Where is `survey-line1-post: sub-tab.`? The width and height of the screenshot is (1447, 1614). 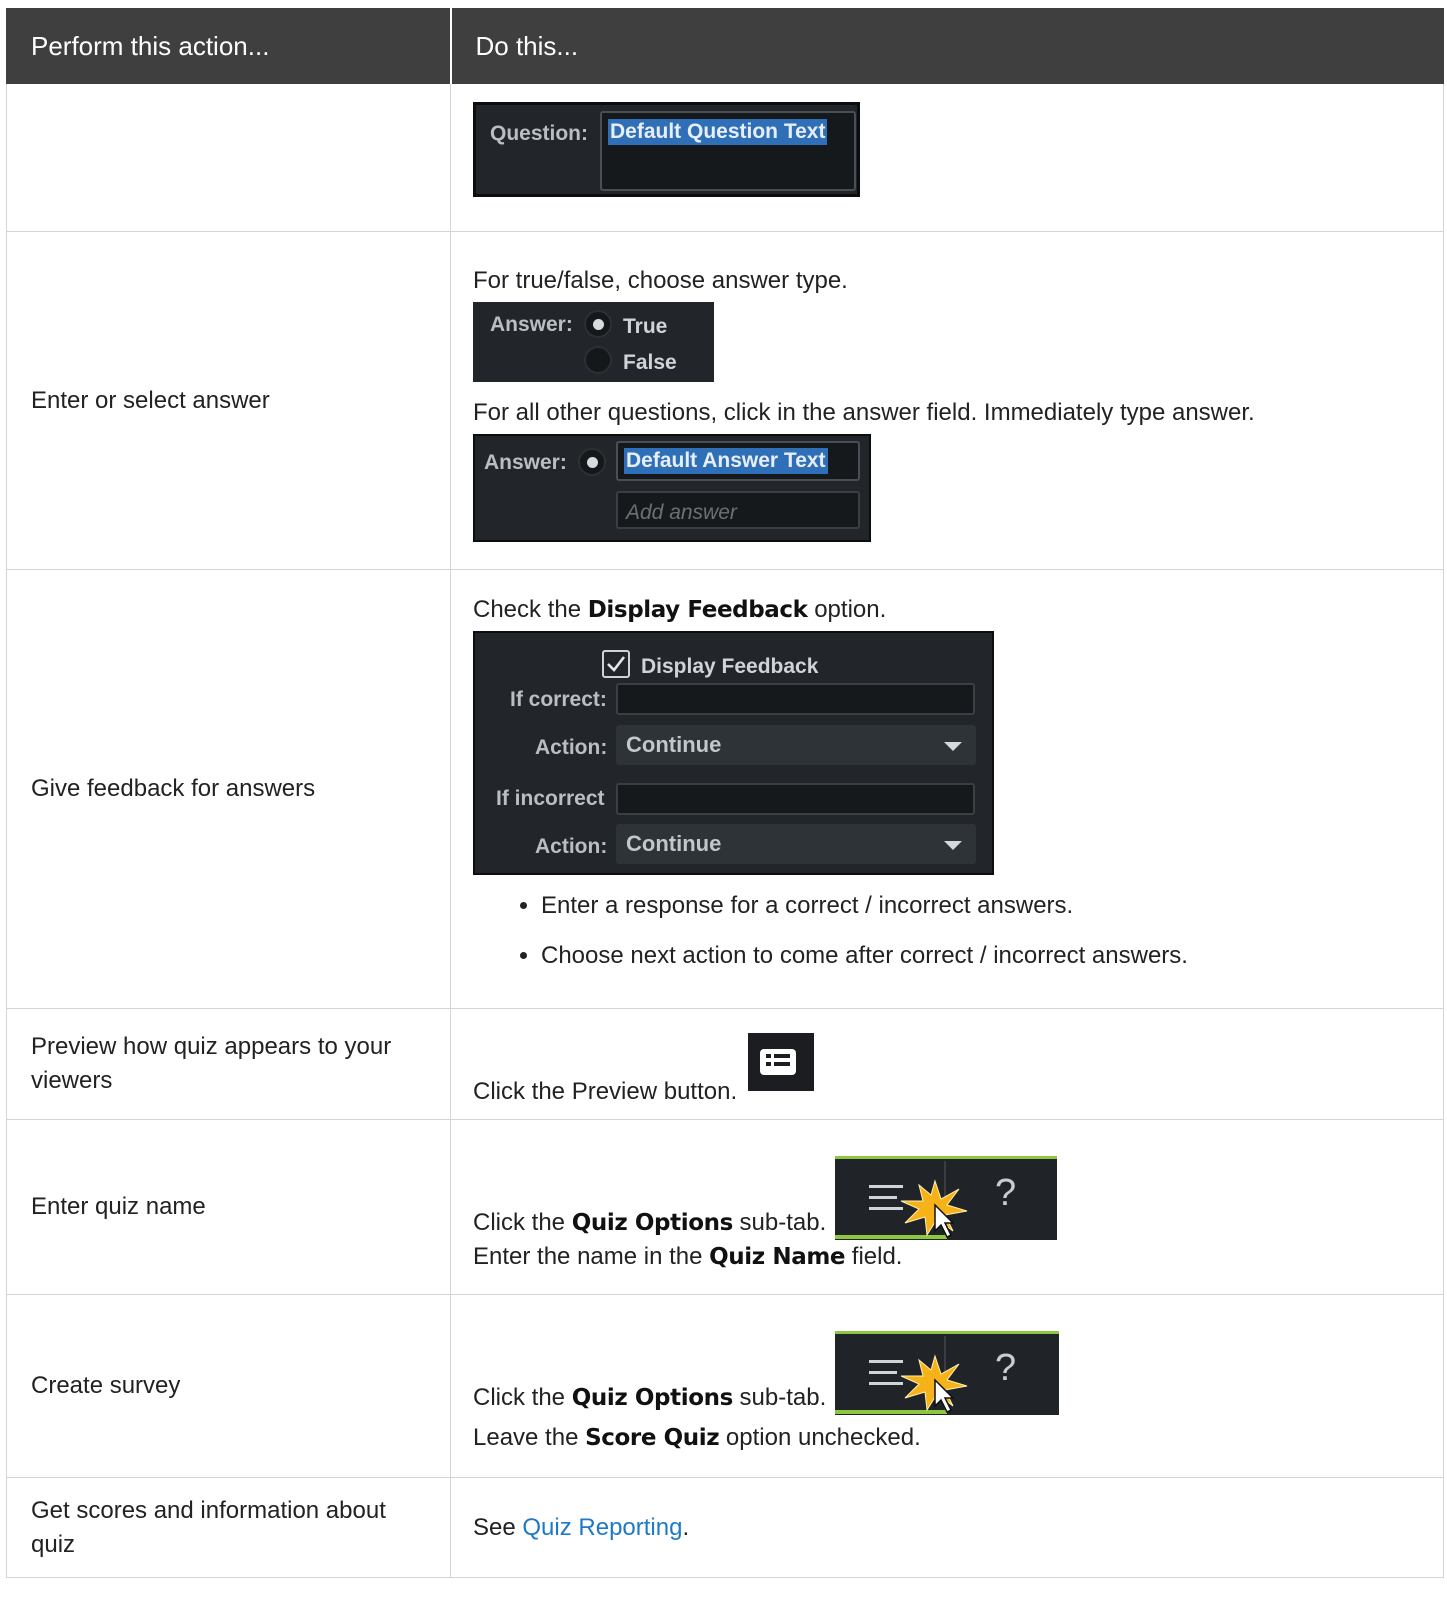
survey-line1-post: sub-tab. is located at coordinates (779, 1397).